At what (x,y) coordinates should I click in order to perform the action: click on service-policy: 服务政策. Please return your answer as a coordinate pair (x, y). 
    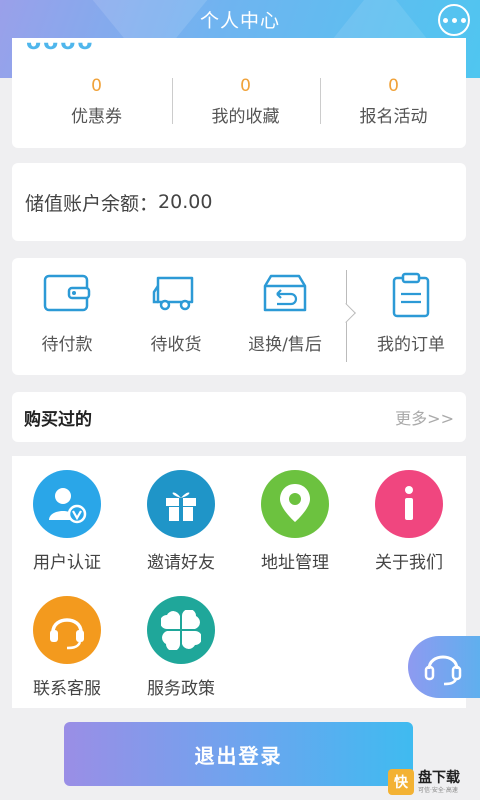
    Looking at the image, I should click on (181, 647).